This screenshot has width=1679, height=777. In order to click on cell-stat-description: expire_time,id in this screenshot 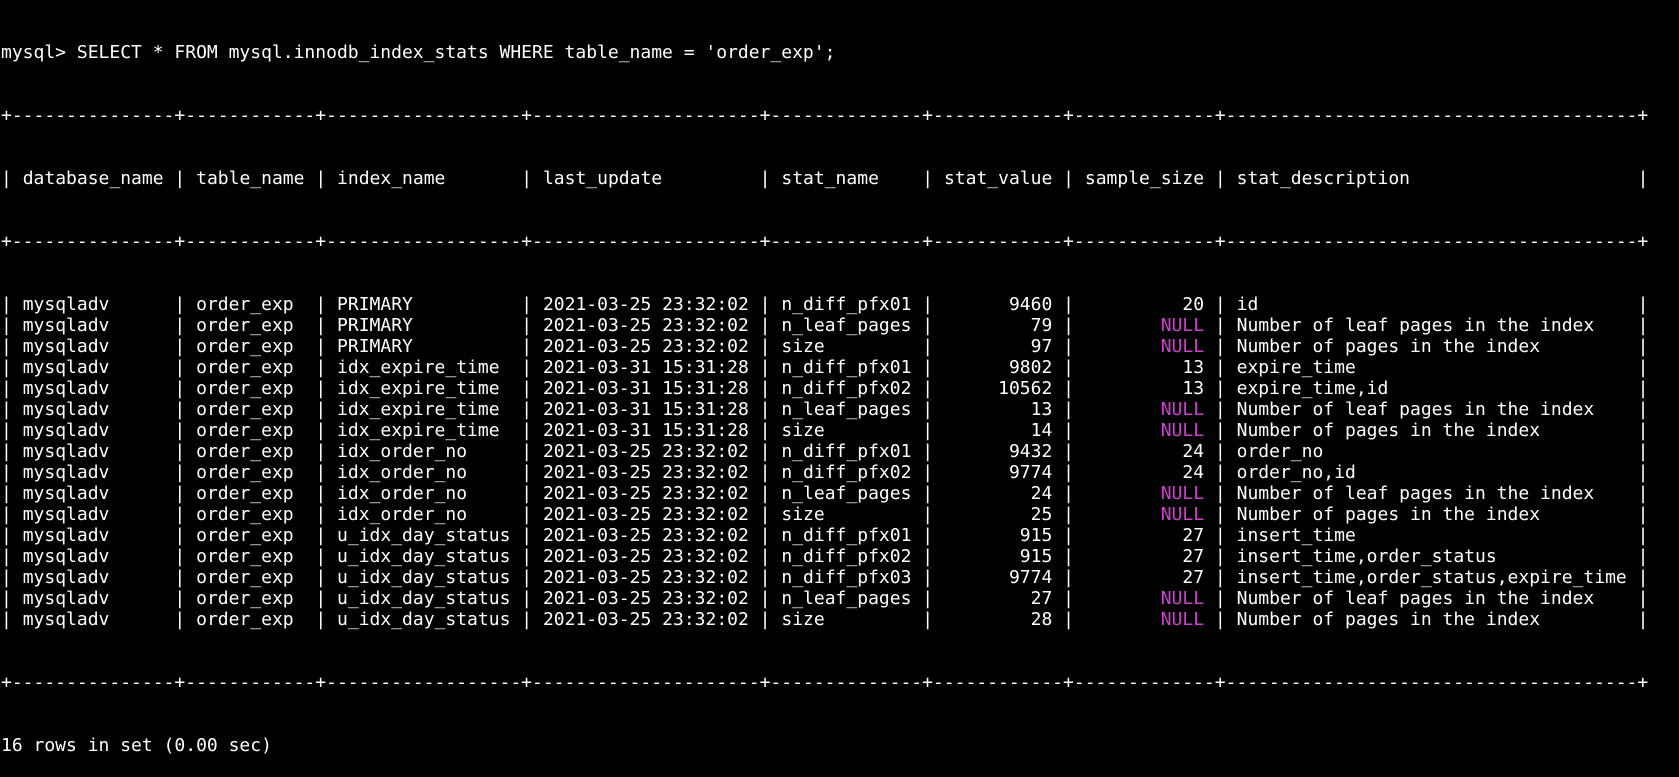, I will do `click(1431, 388)`.